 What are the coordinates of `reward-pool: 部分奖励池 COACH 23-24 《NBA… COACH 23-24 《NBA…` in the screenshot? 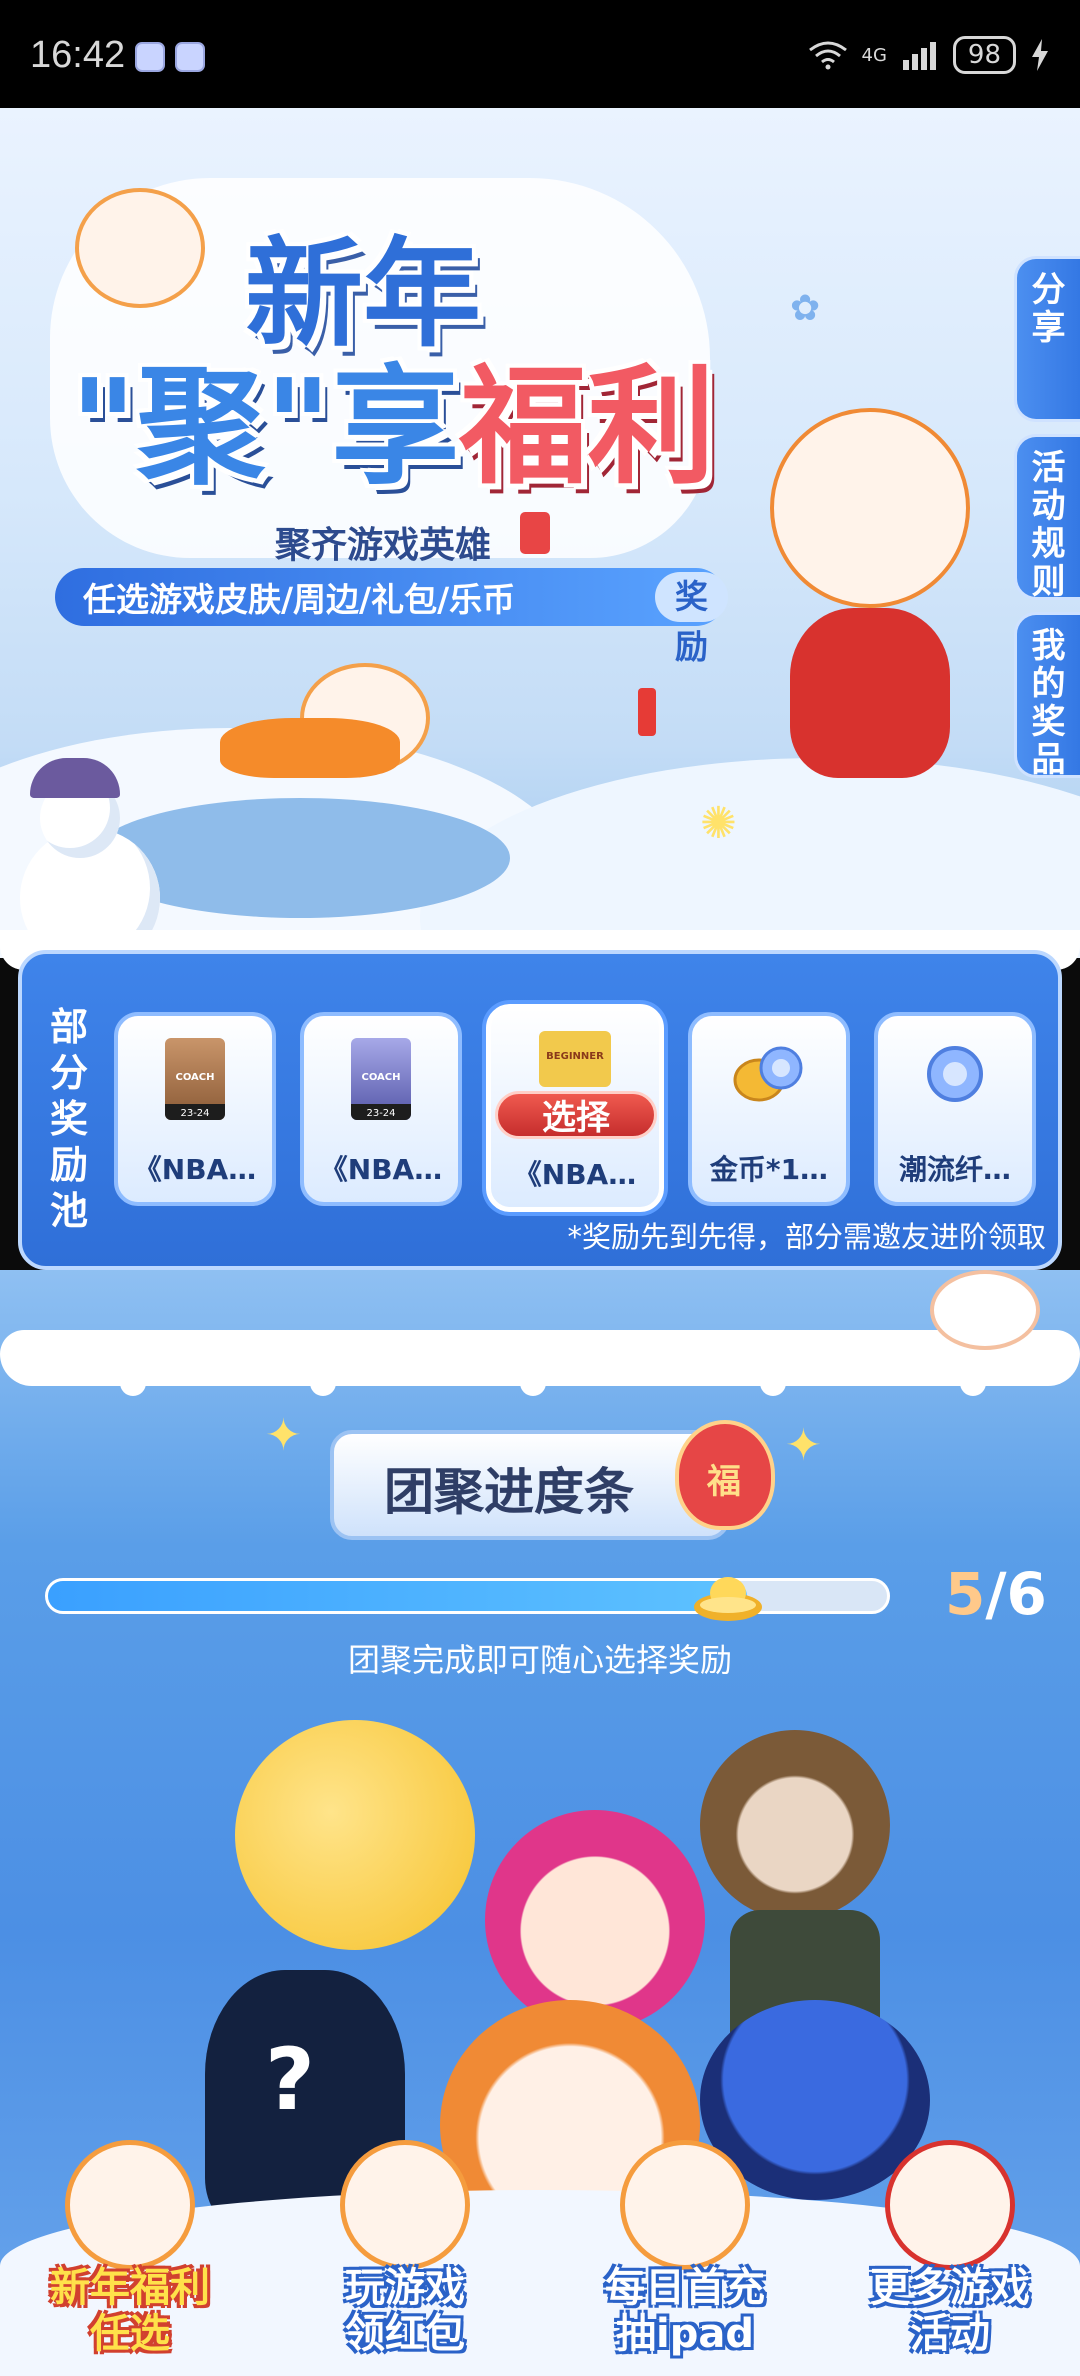 It's located at (540, 1110).